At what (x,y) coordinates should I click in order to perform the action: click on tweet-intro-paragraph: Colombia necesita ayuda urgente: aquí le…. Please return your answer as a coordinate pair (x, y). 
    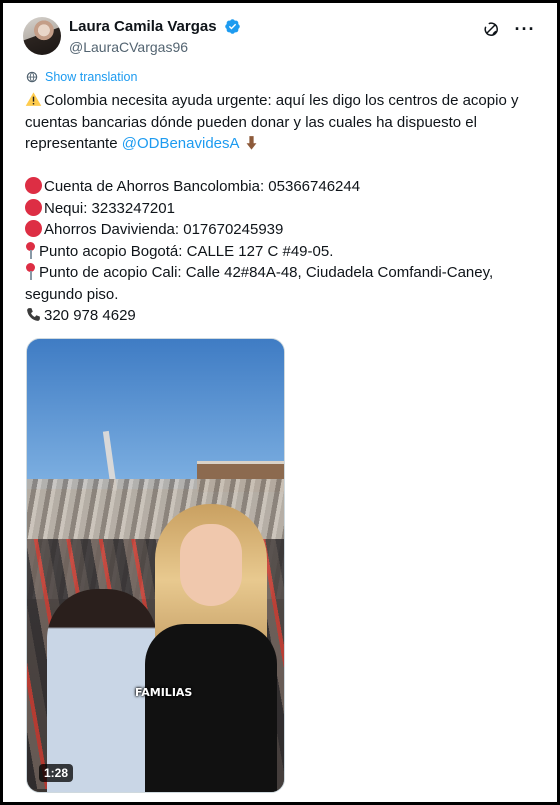
    Looking at the image, I should click on (281, 122).